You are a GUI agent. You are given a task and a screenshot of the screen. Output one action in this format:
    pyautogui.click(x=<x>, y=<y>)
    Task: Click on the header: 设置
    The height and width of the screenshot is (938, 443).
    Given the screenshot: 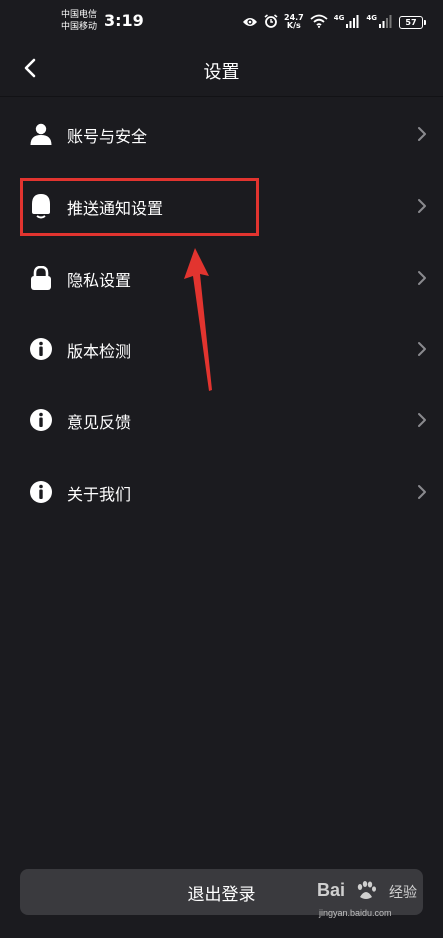 What is the action you would take?
    pyautogui.click(x=221, y=70)
    